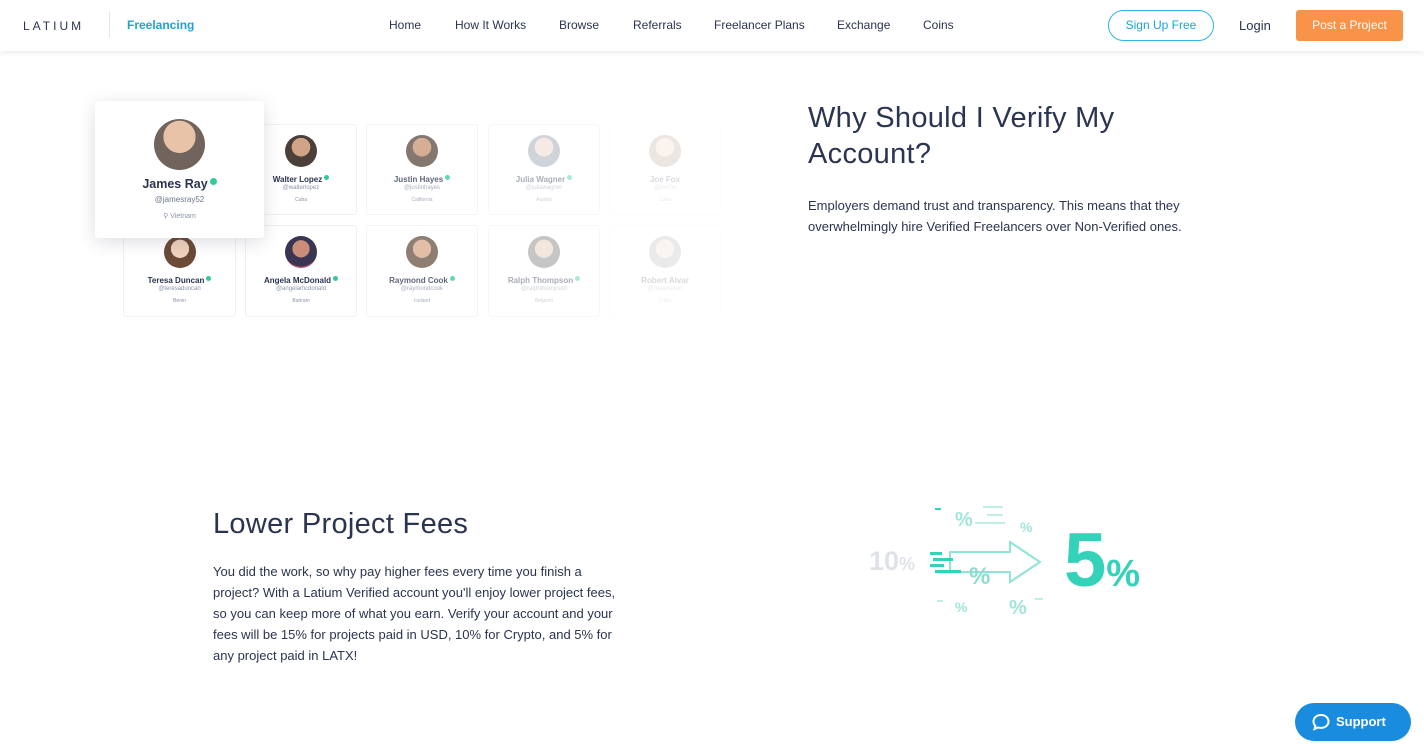 This screenshot has height=753, width=1424. Describe the element at coordinates (544, 179) in the screenshot. I see `profile-name: Julia Wagner` at that location.